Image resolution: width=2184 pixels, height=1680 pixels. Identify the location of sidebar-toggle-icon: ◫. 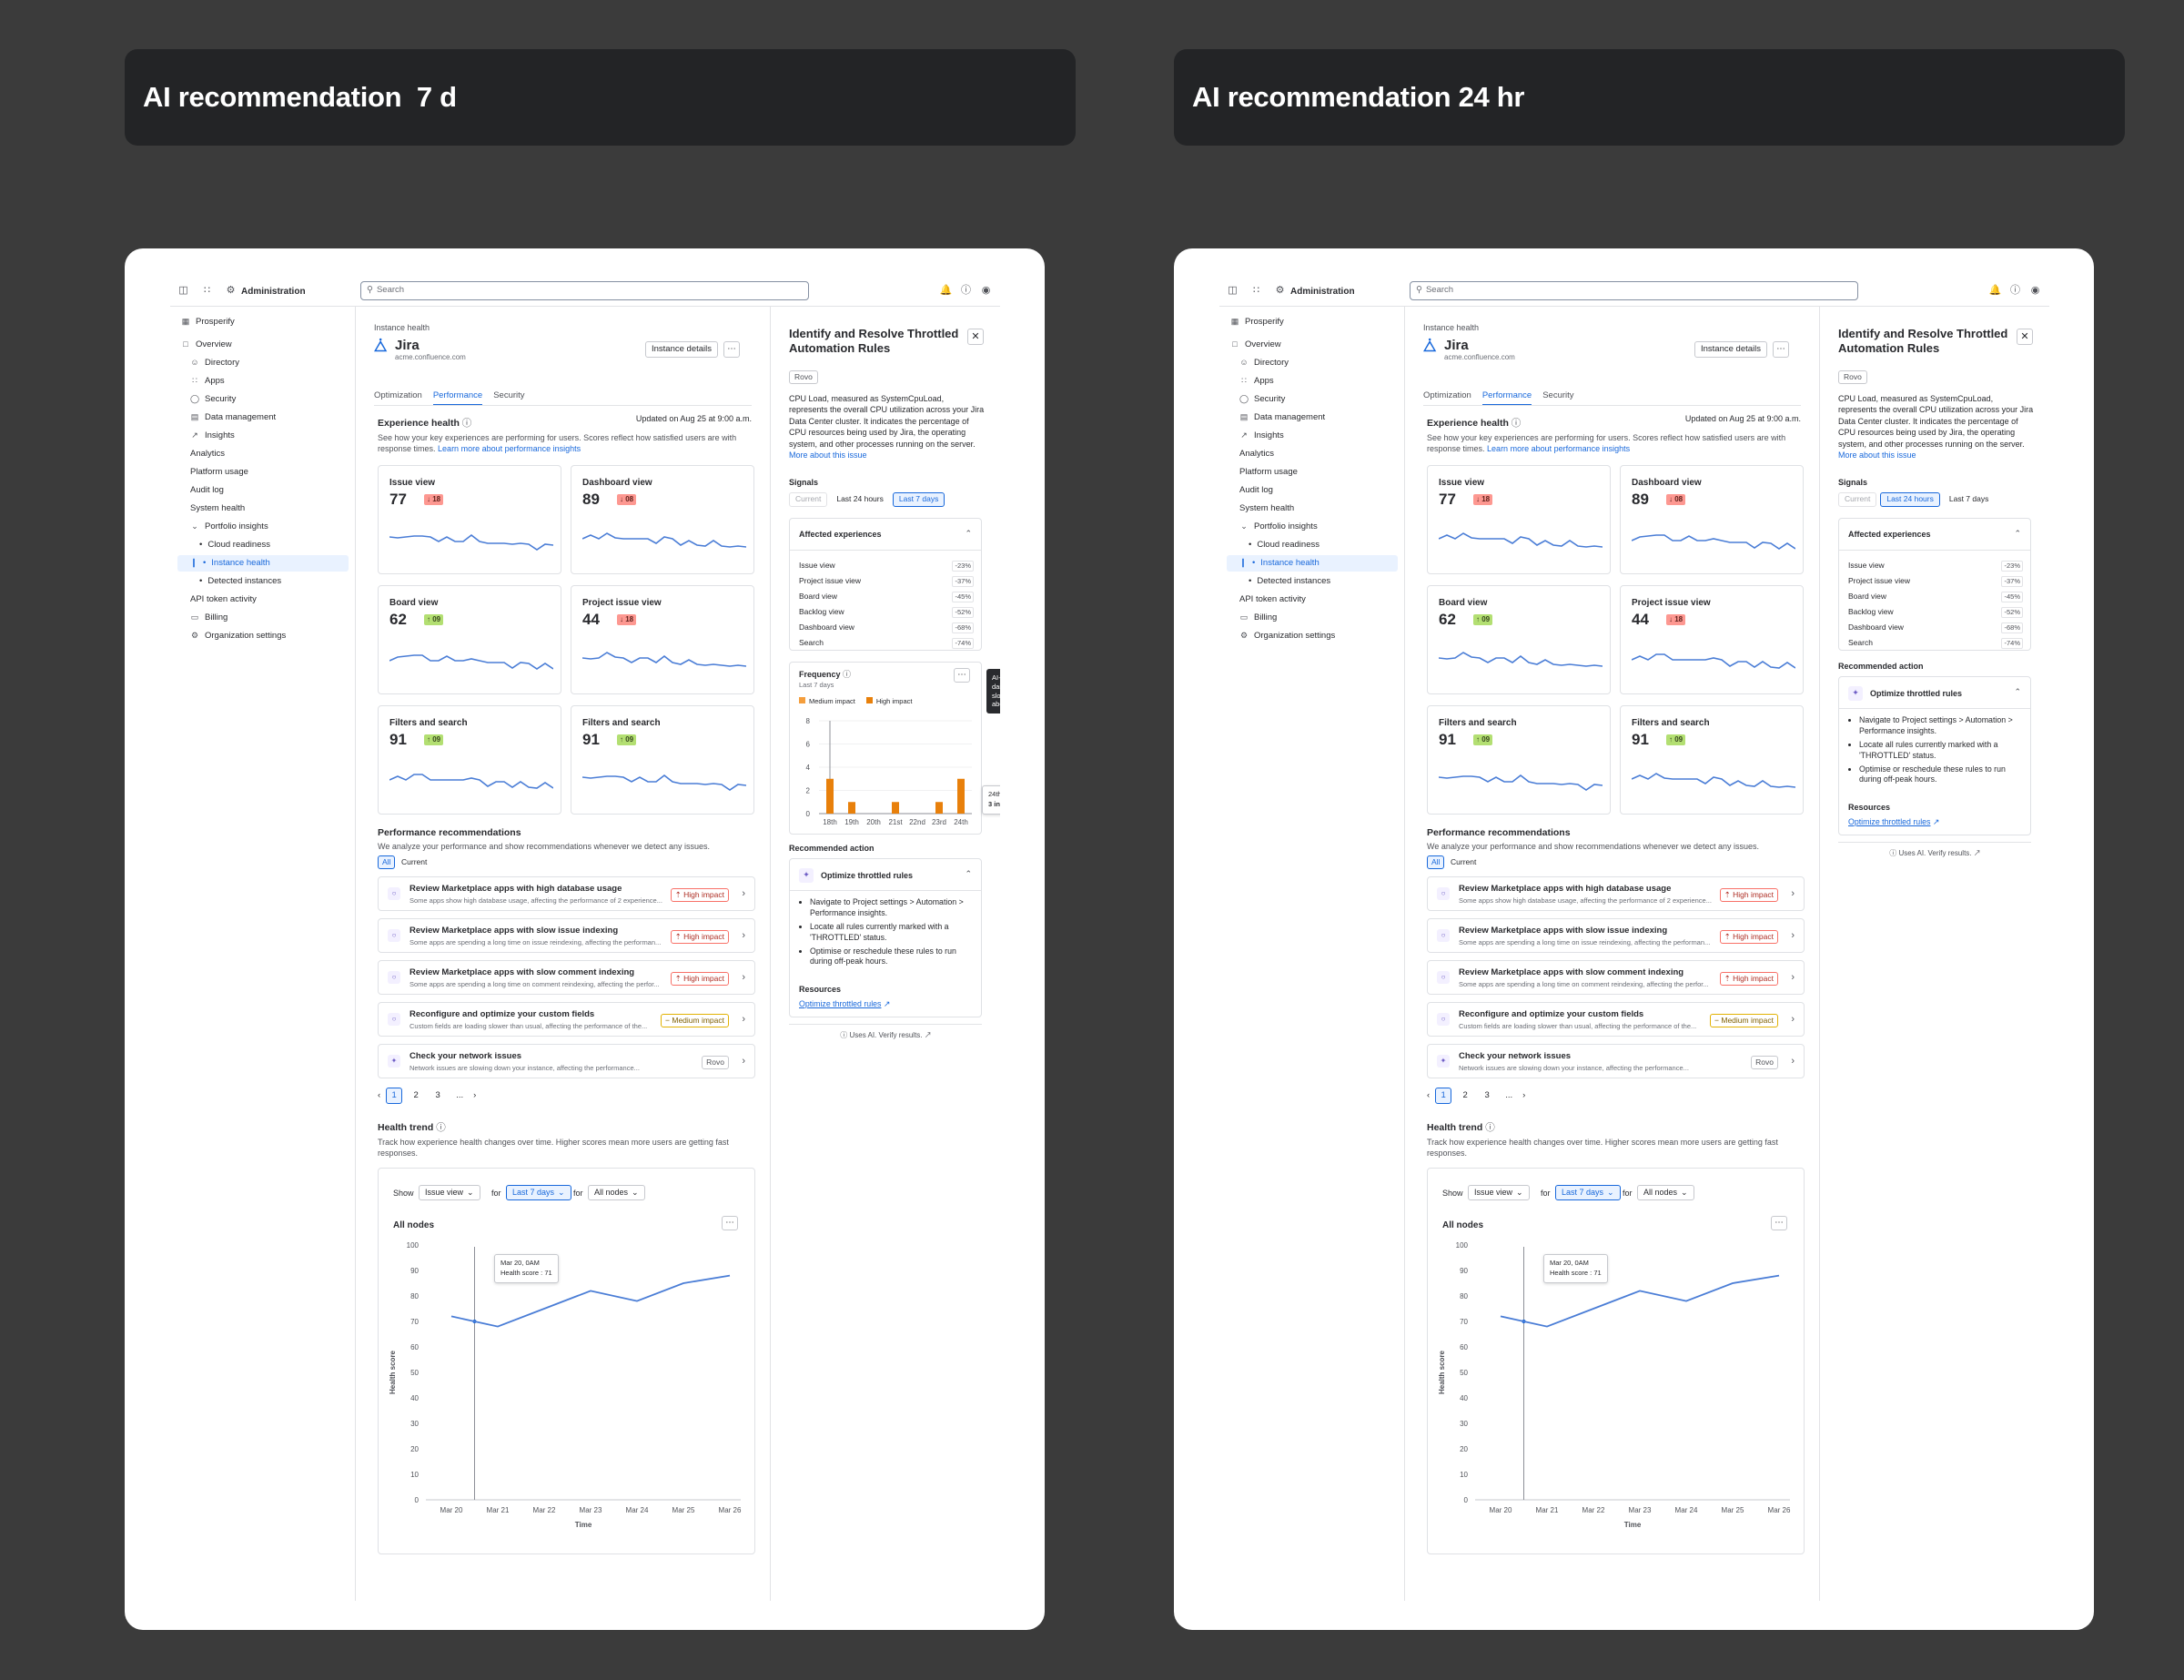
(1233, 291).